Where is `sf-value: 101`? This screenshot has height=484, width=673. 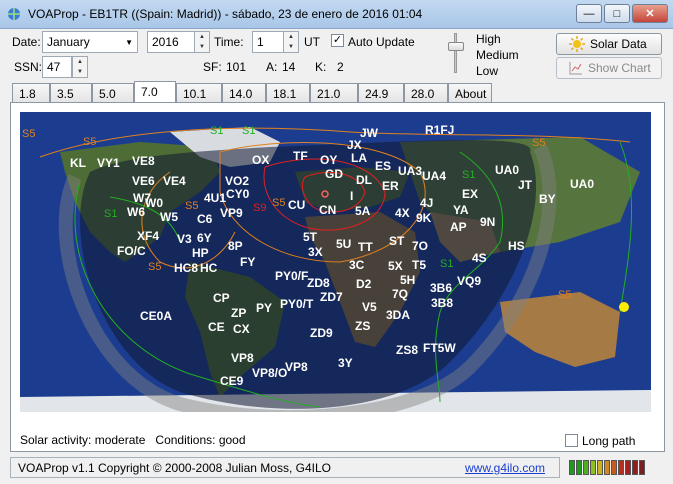 sf-value: 101 is located at coordinates (236, 67).